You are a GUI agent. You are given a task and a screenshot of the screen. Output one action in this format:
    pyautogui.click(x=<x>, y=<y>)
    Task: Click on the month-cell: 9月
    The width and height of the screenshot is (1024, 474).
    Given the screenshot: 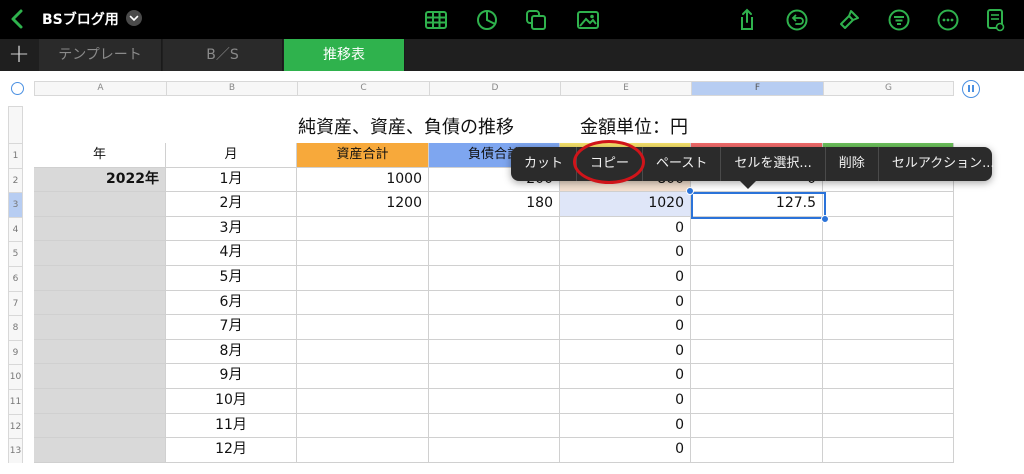 What is the action you would take?
    pyautogui.click(x=231, y=376)
    